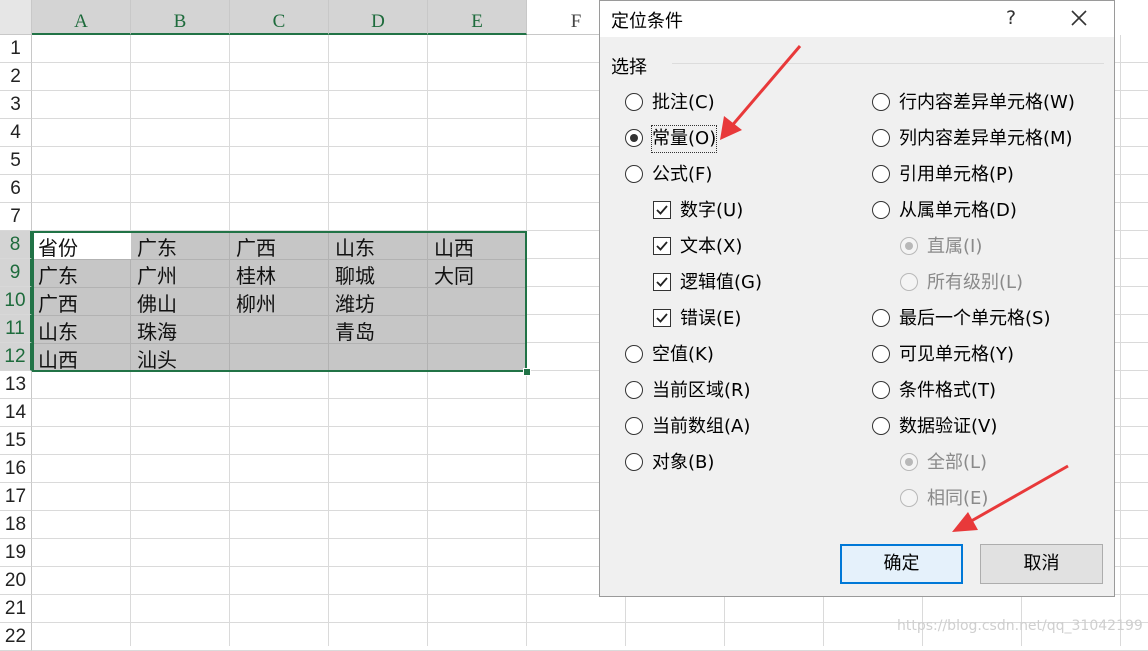 The height and width of the screenshot is (651, 1148). What do you see at coordinates (1010, 498) in the screenshot?
I see `arrow-to-ok` at bounding box center [1010, 498].